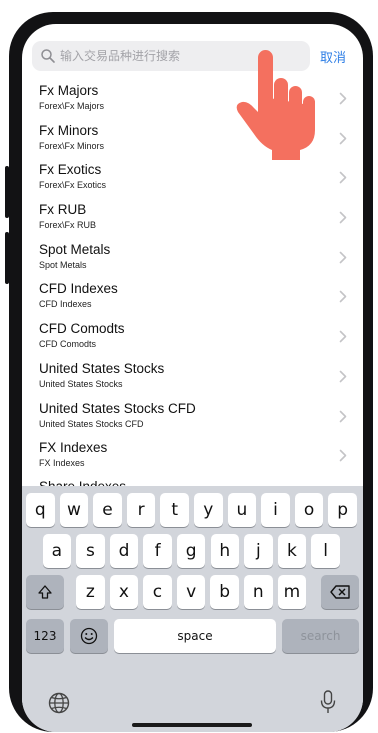 This screenshot has width=378, height=733. Describe the element at coordinates (63, 264) in the screenshot. I see `item-path: Spot Metals` at that location.